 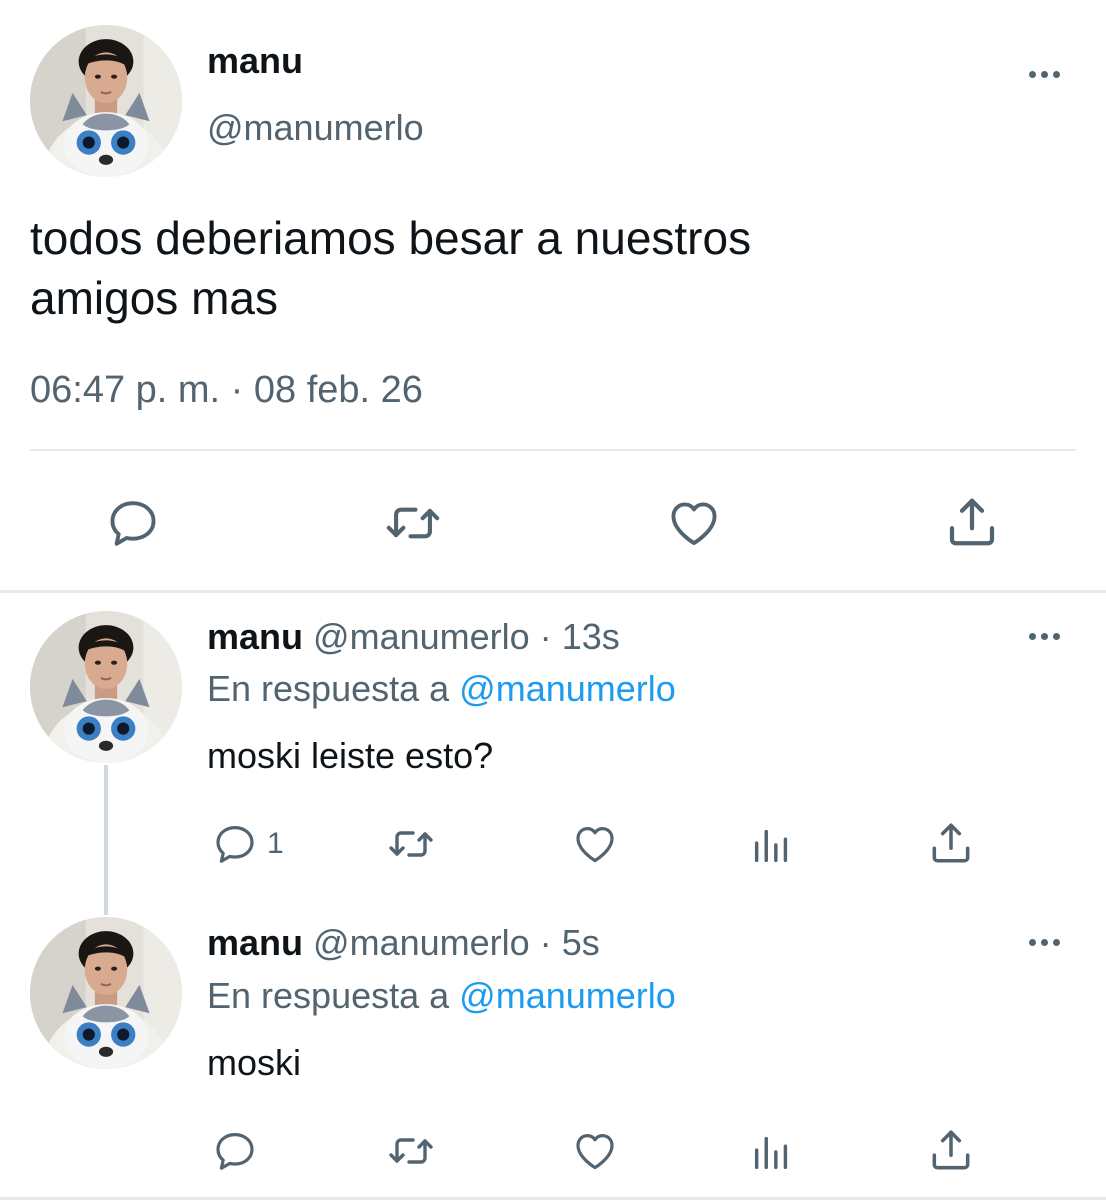 I want to click on reply-button: 1, so click(x=247, y=844).